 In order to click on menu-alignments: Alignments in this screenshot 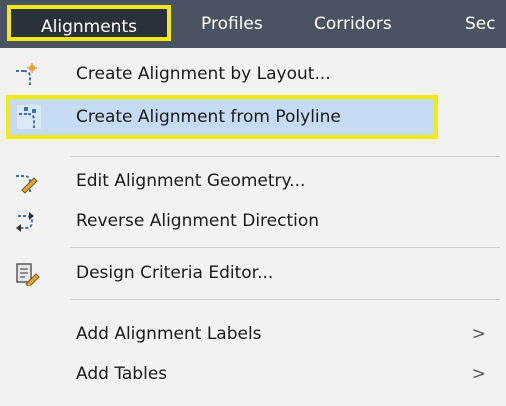, I will do `click(89, 23)`.